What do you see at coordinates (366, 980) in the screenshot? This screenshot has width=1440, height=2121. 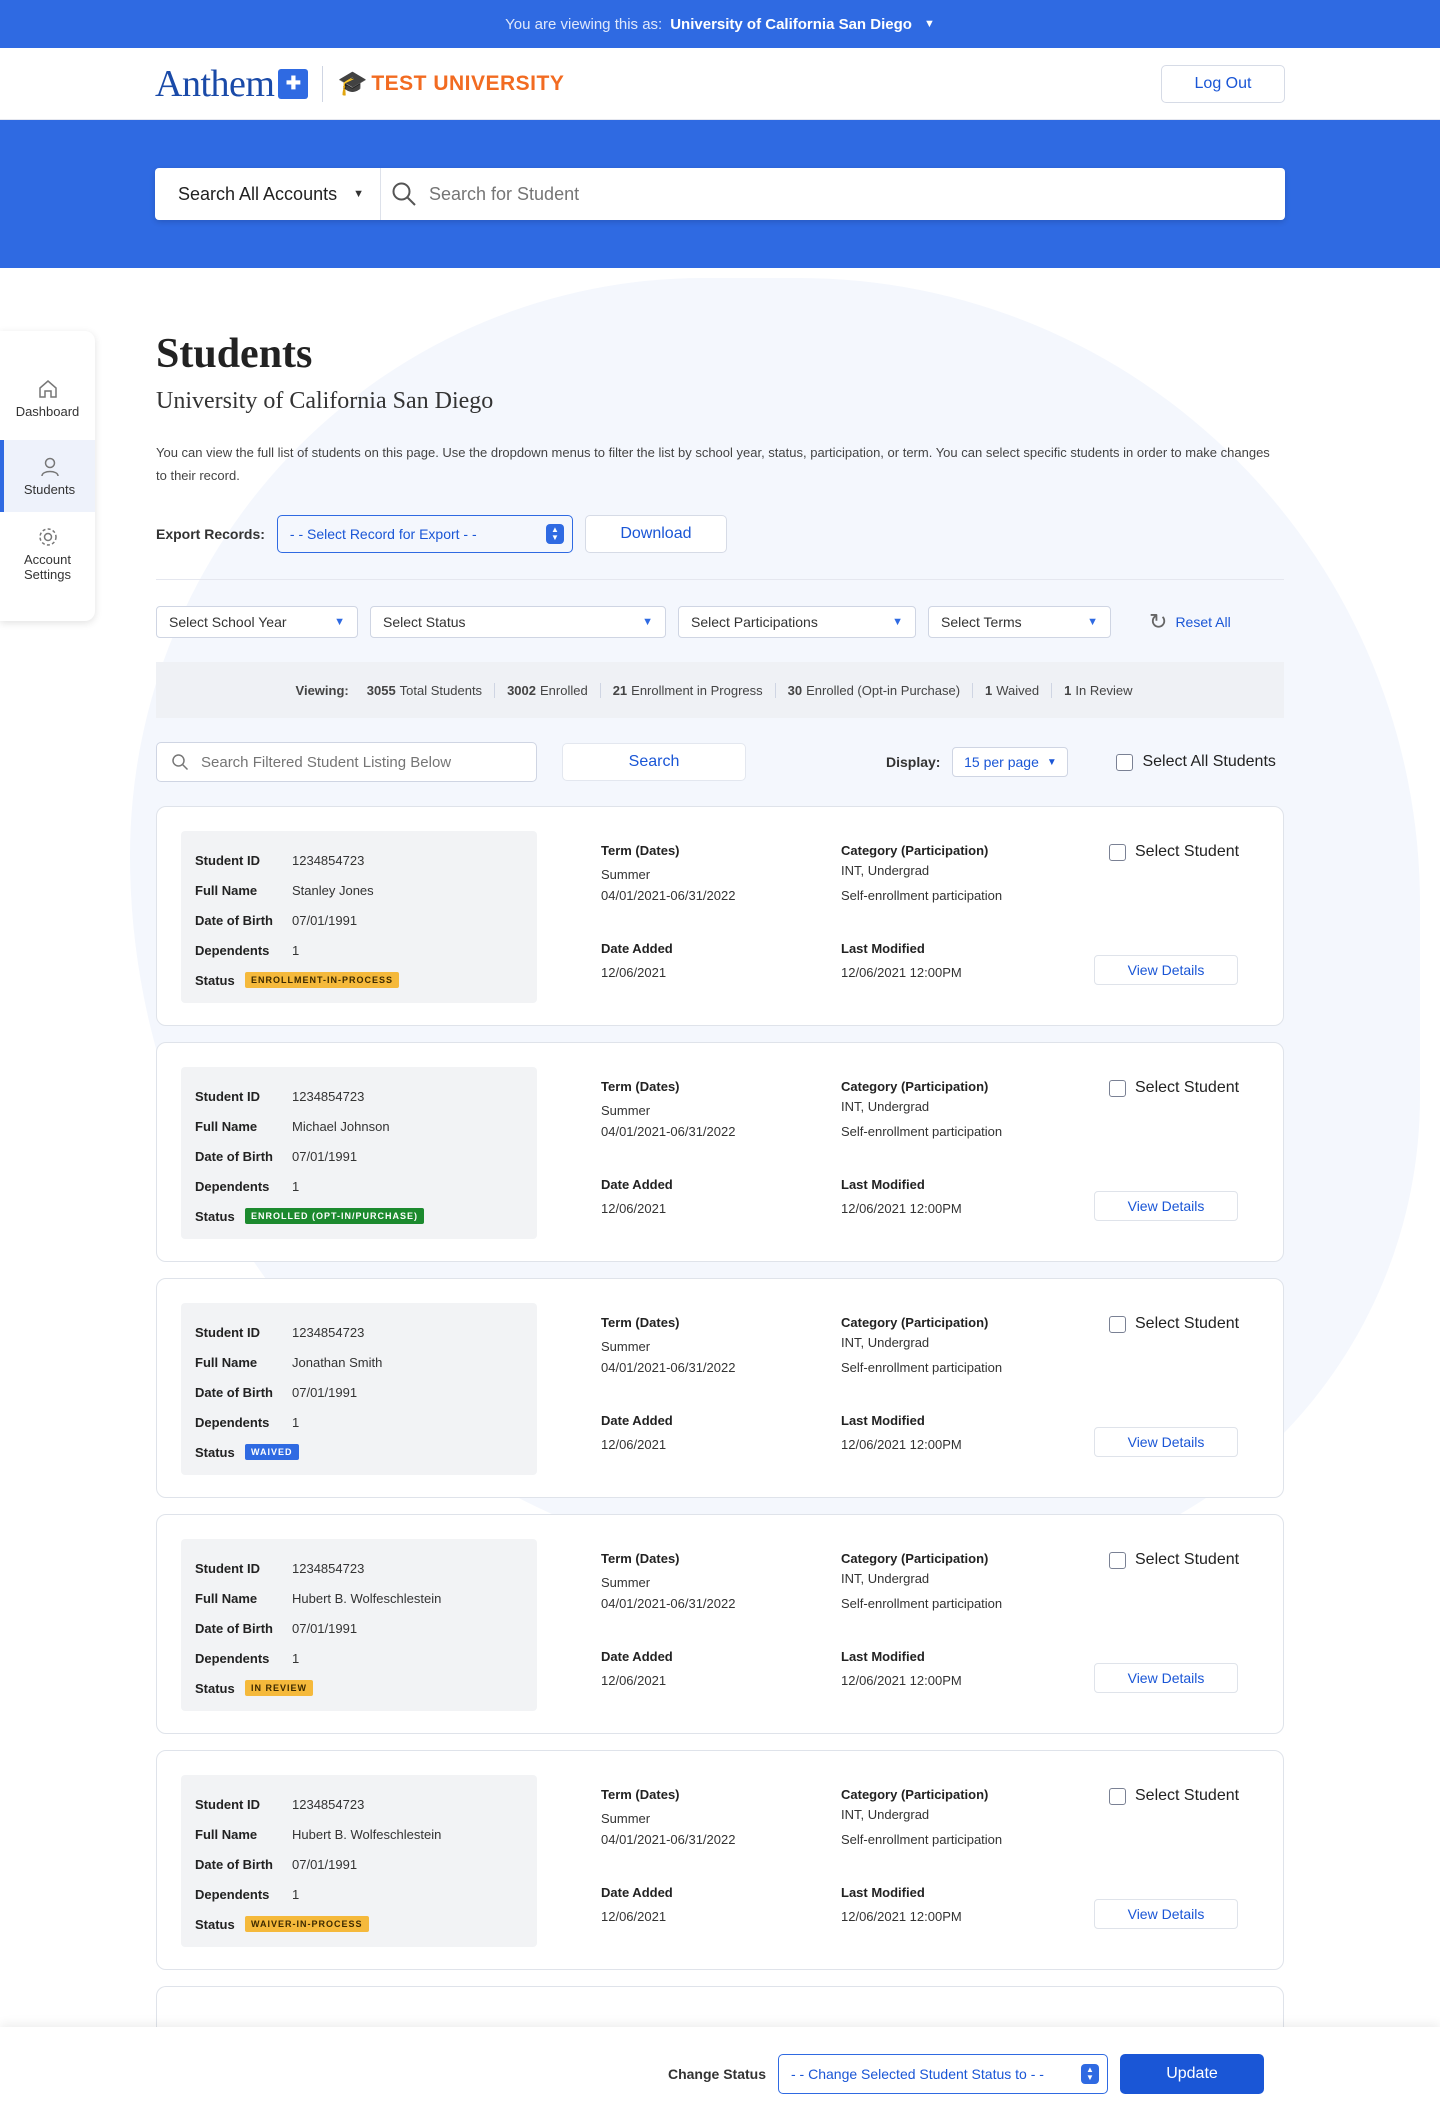 I see `info-row-status: Status ENROLLMENT-IN-PROCESS` at bounding box center [366, 980].